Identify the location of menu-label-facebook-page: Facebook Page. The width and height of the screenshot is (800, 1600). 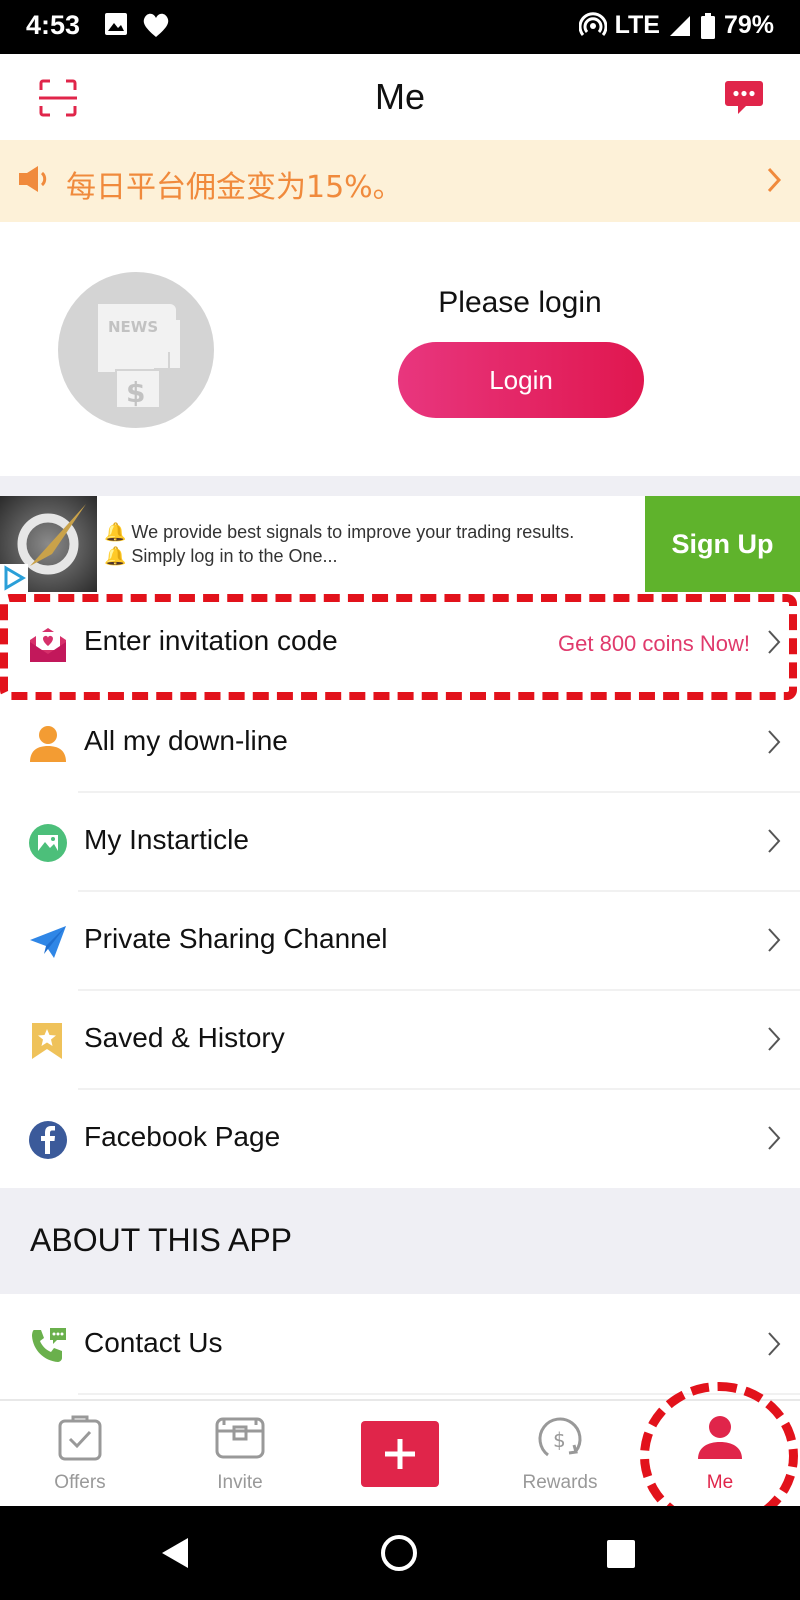
(182, 1136).